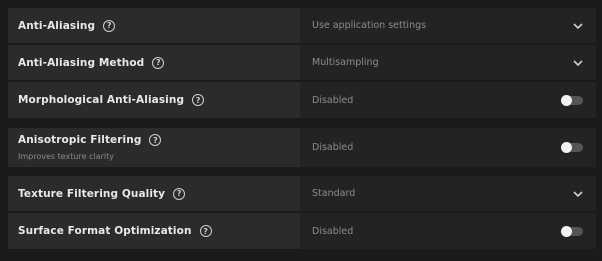 This screenshot has width=602, height=261. I want to click on anisotropic-filtering-toggle, so click(572, 147).